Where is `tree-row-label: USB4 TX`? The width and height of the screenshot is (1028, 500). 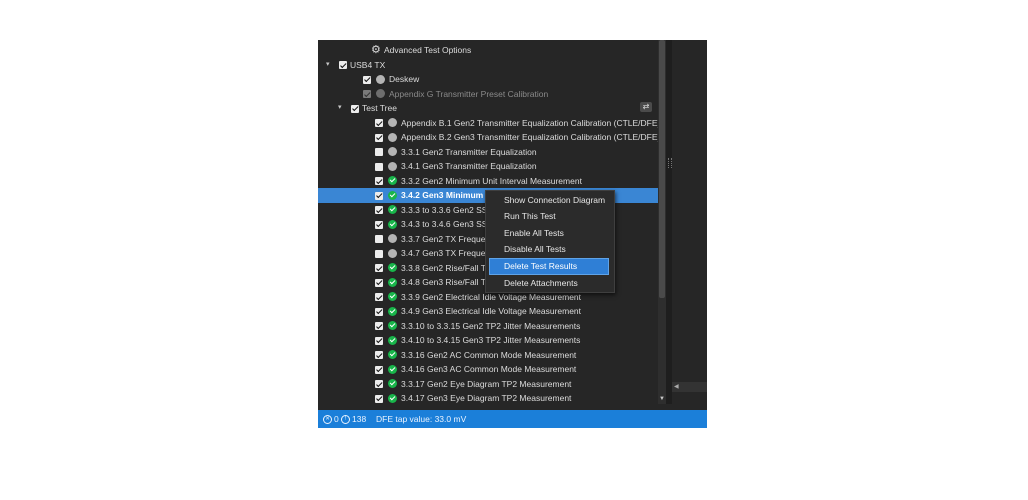 tree-row-label: USB4 TX is located at coordinates (368, 64).